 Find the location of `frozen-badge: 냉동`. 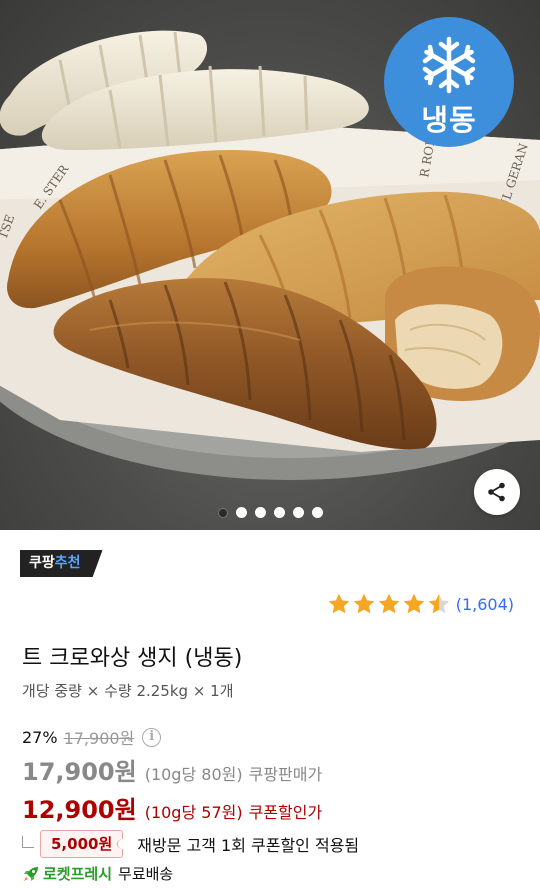

frozen-badge: 냉동 is located at coordinates (449, 82).